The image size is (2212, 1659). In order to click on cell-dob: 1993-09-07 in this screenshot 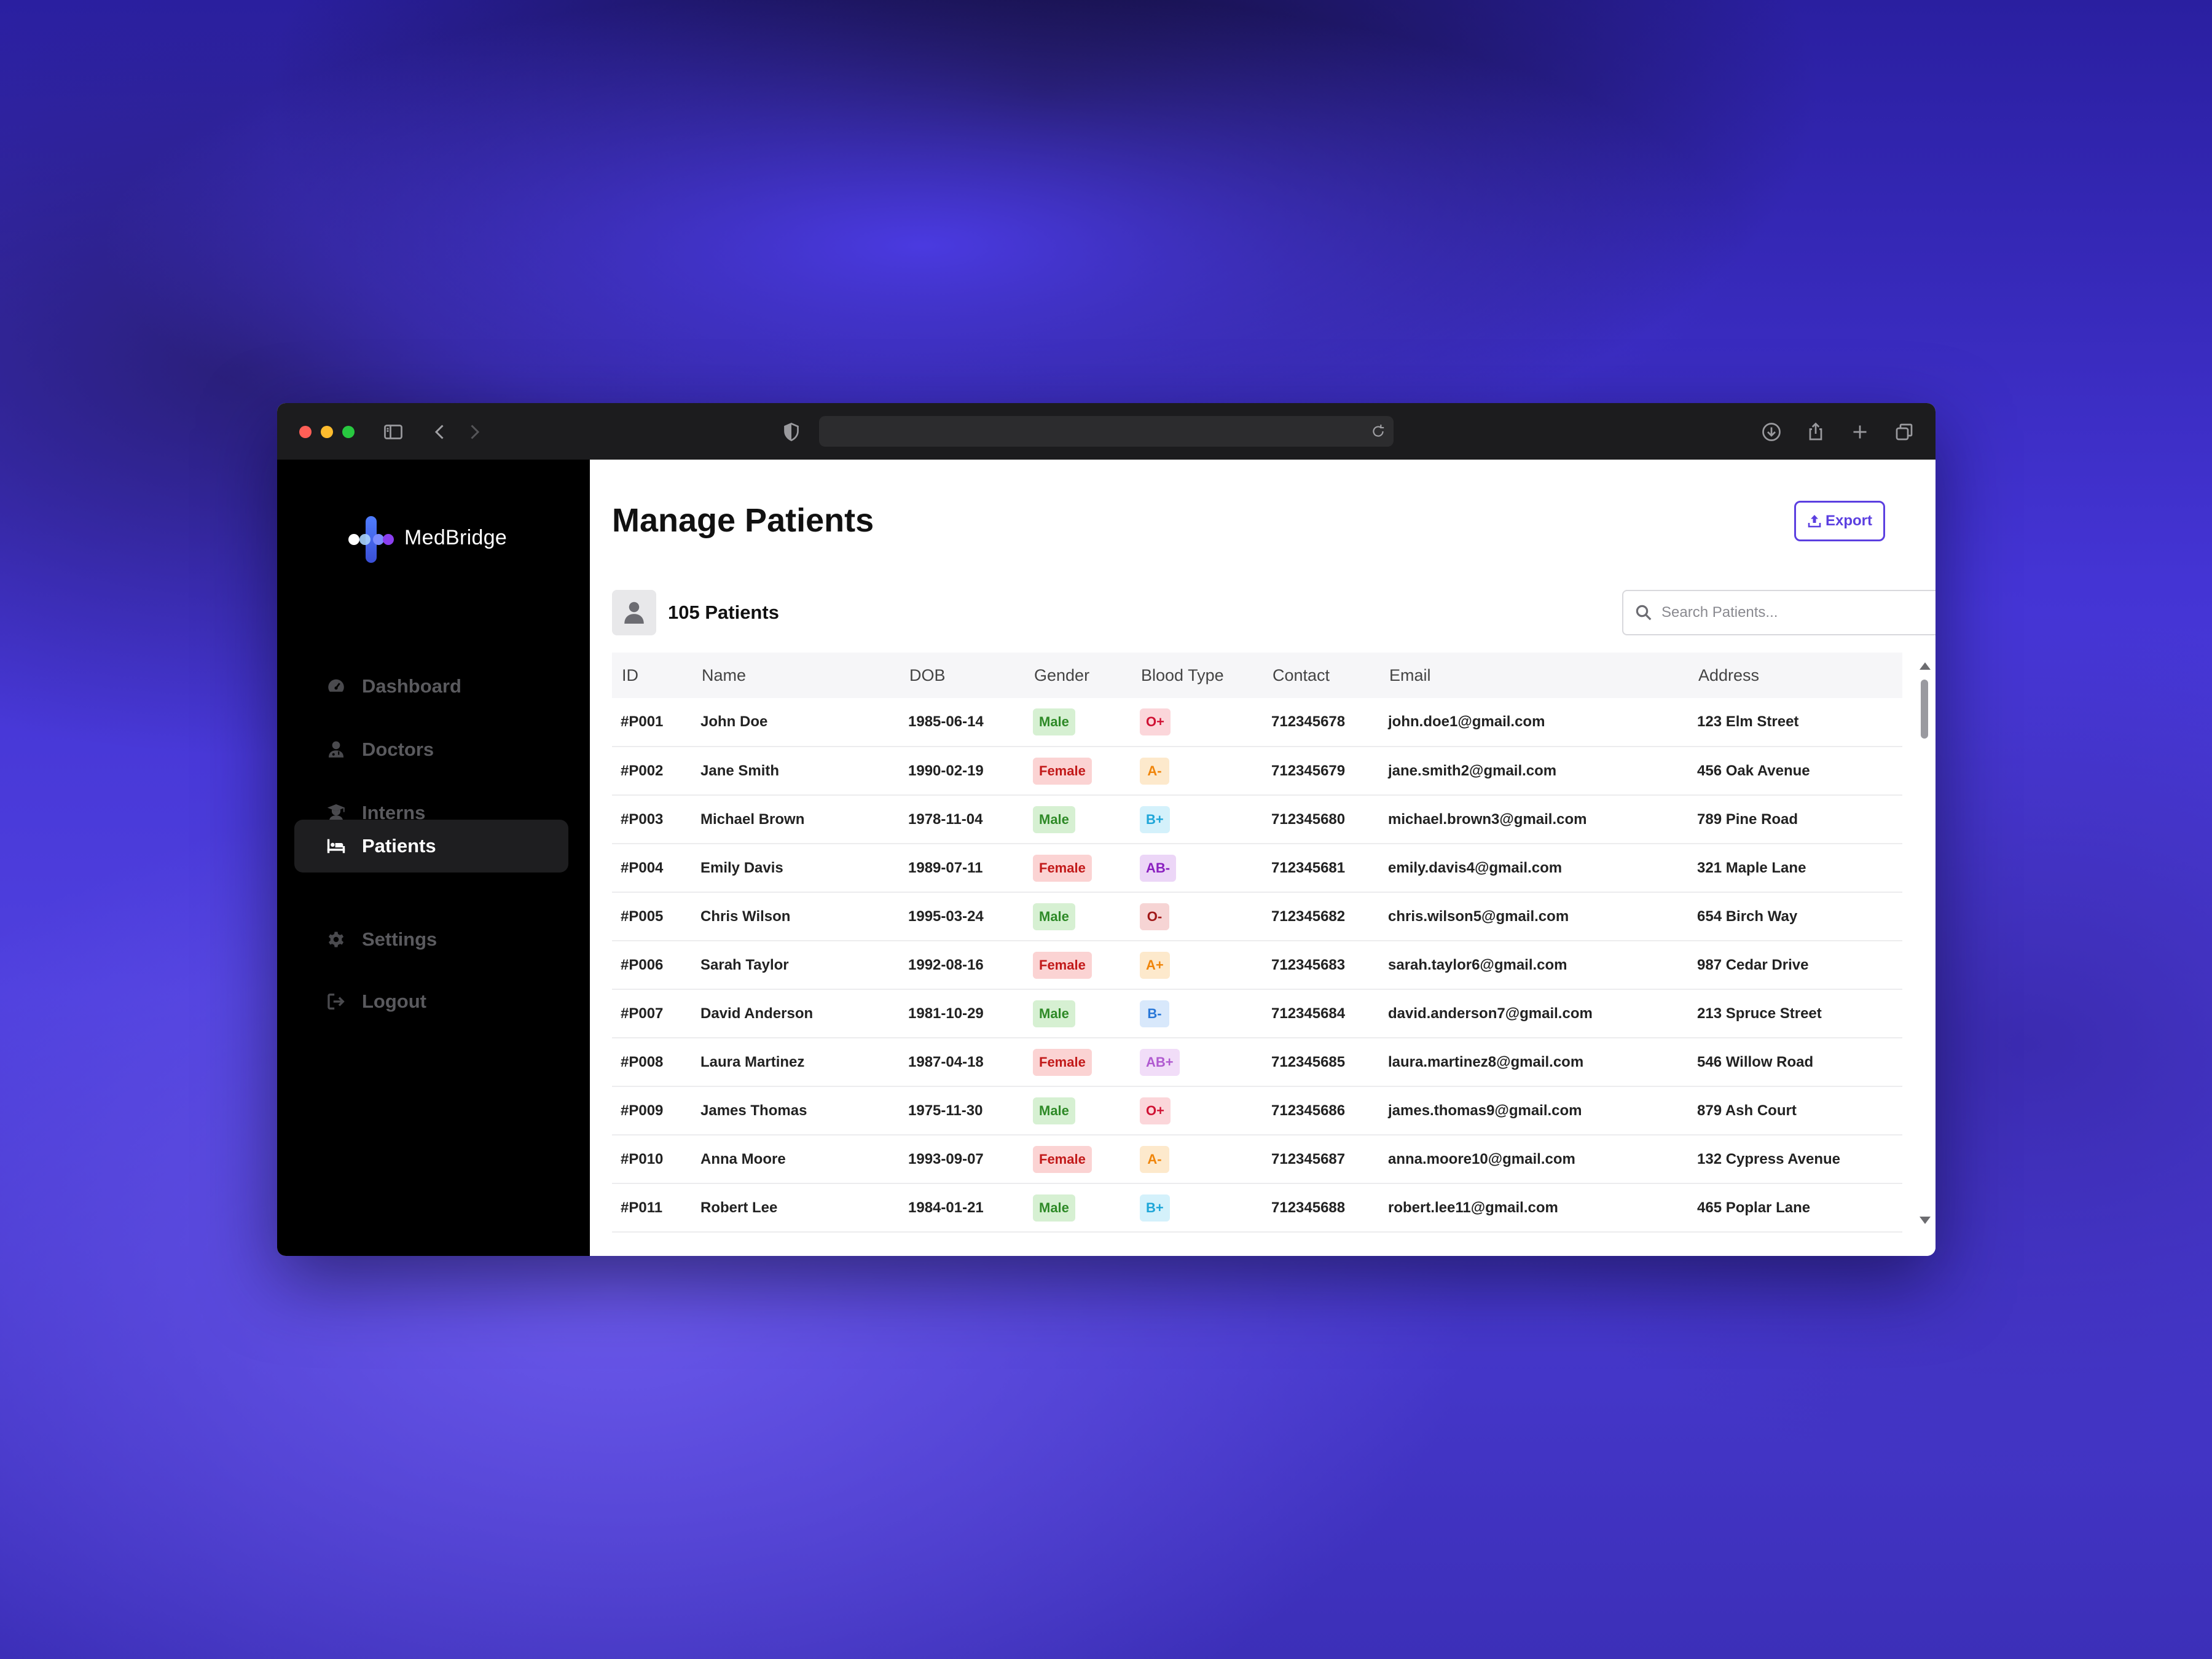, I will do `click(946, 1158)`.